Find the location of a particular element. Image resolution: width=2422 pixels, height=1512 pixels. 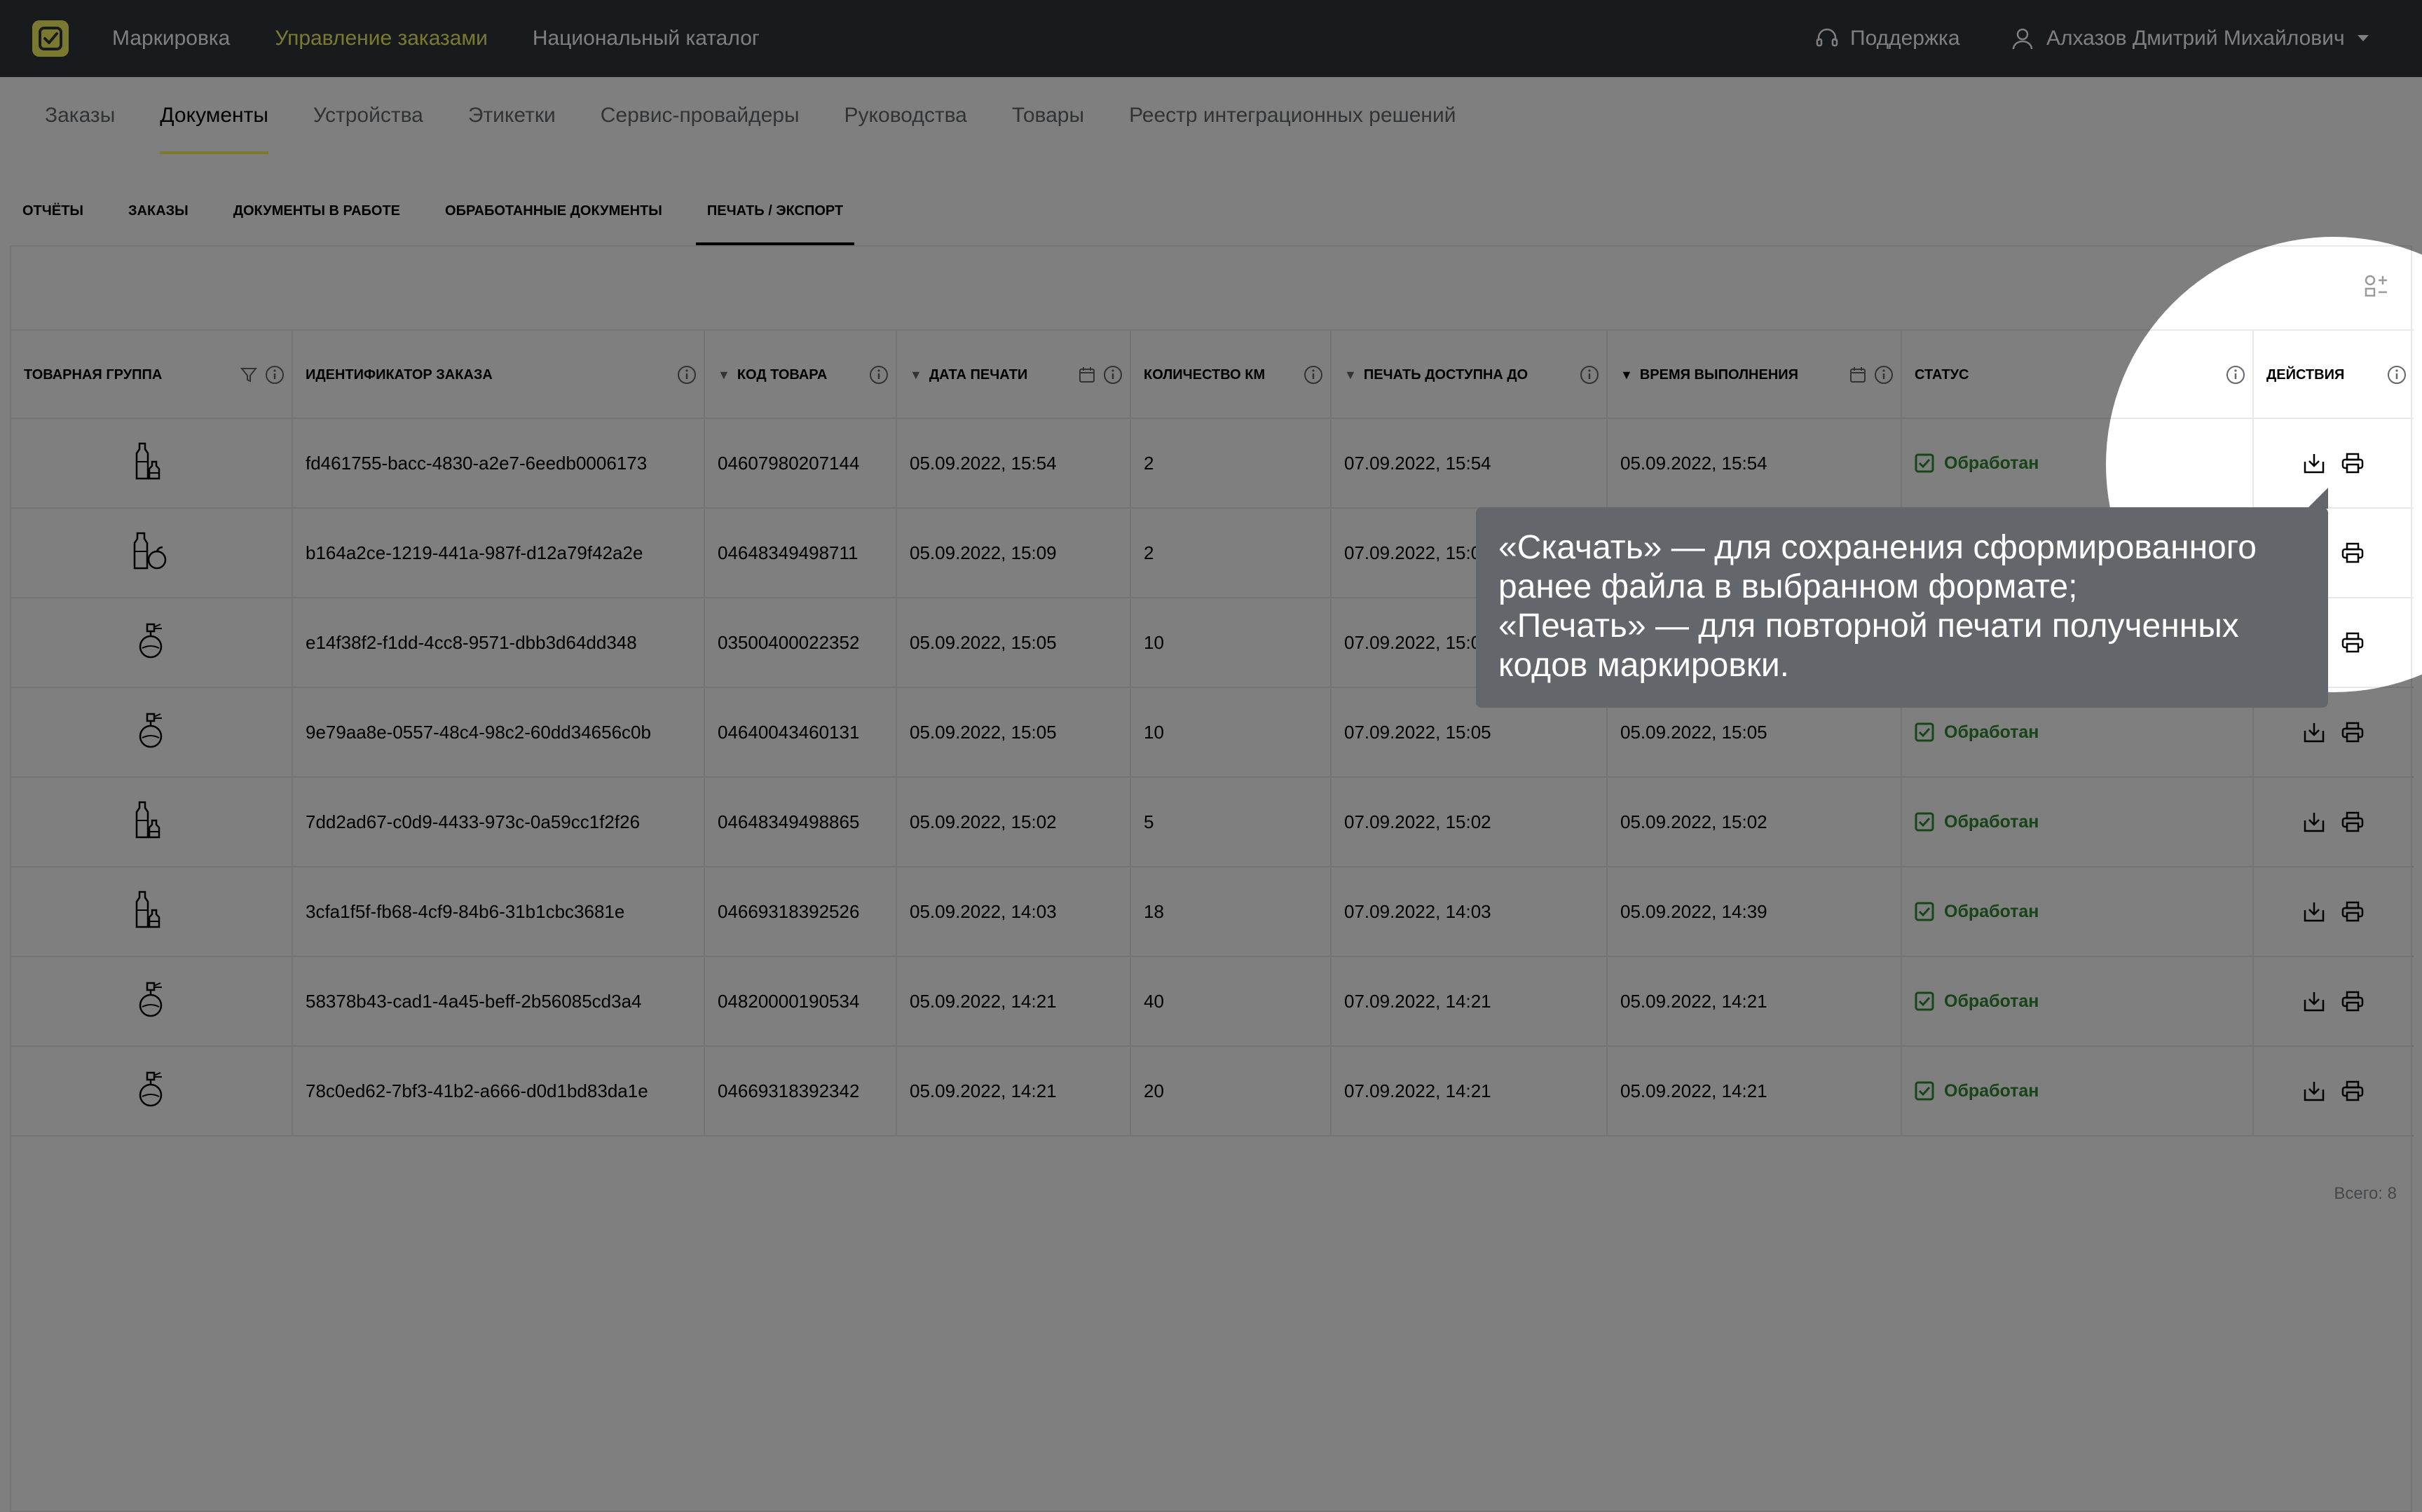

support-link: Поддержка is located at coordinates (1887, 38).